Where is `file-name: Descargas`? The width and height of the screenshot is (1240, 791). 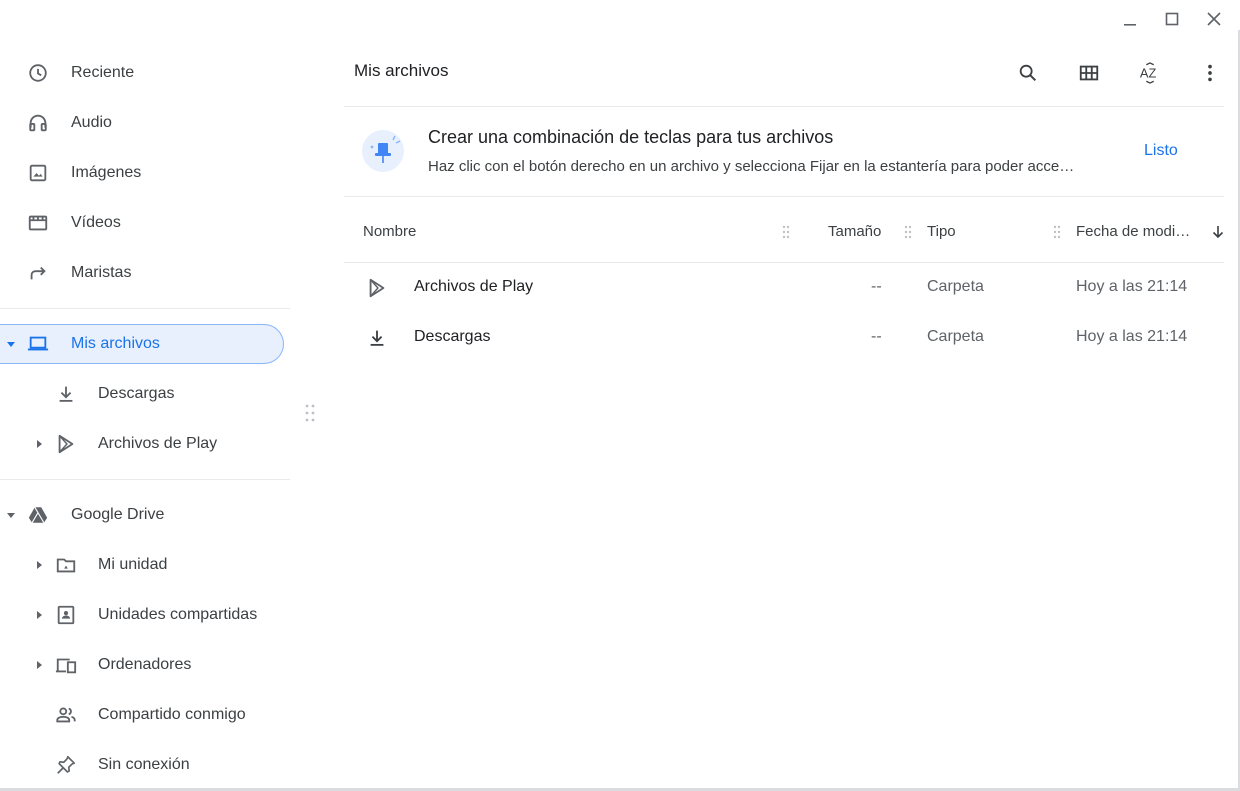 file-name: Descargas is located at coordinates (452, 336).